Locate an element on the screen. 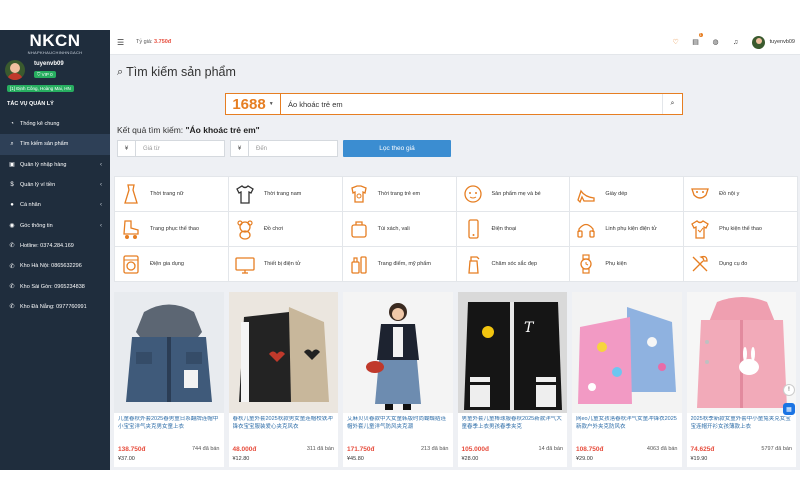 Image resolution: width=800 pixels, height=500 pixels. header-username: tuyenvb09 is located at coordinates (782, 42).